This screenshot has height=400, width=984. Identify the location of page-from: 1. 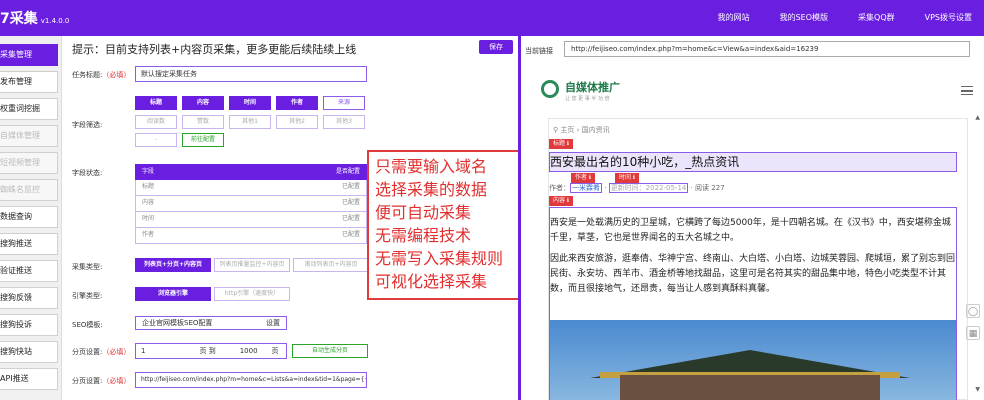
(143, 351).